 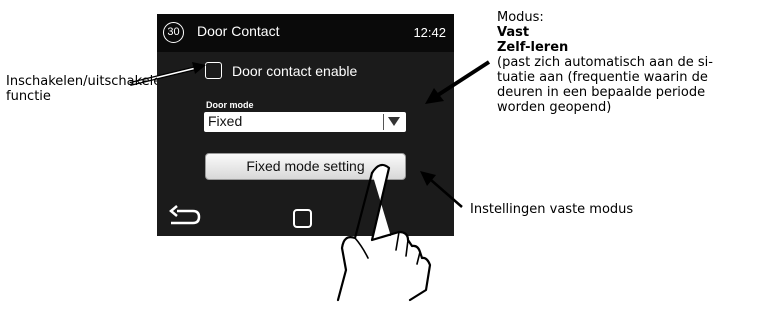 I want to click on annotation-mode-desc4: worden geopend), so click(x=554, y=107).